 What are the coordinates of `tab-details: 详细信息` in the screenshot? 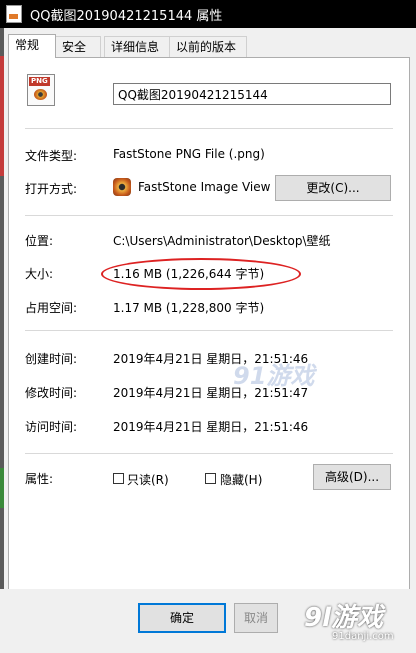 It's located at (137, 46).